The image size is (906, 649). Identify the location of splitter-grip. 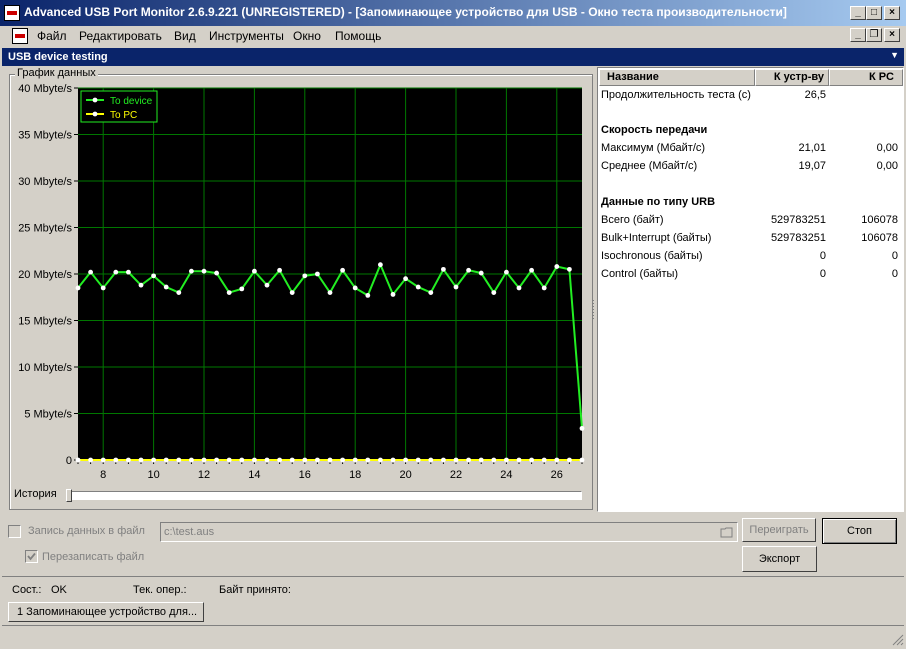
(593, 310).